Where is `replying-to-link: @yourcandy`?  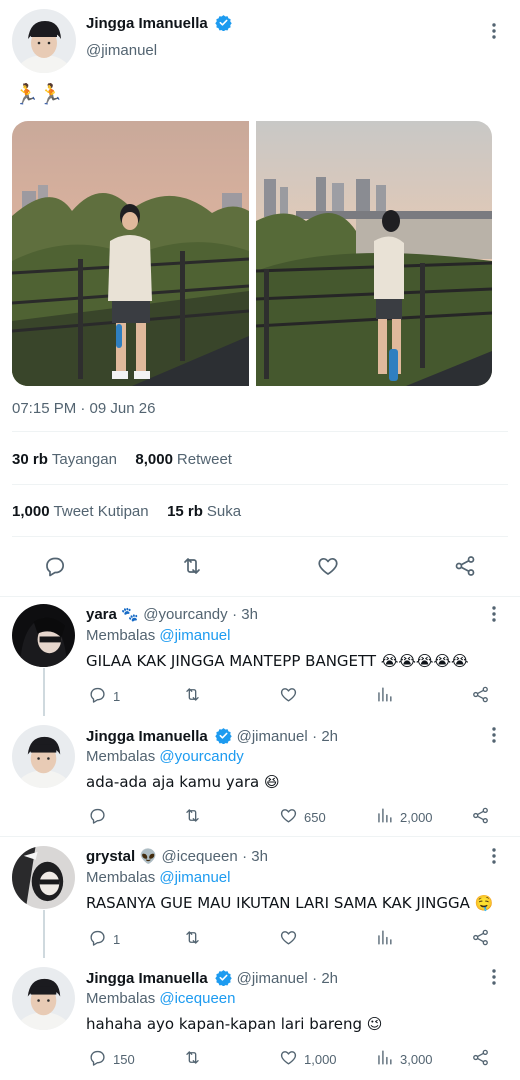
replying-to-link: @yourcandy is located at coordinates (201, 756).